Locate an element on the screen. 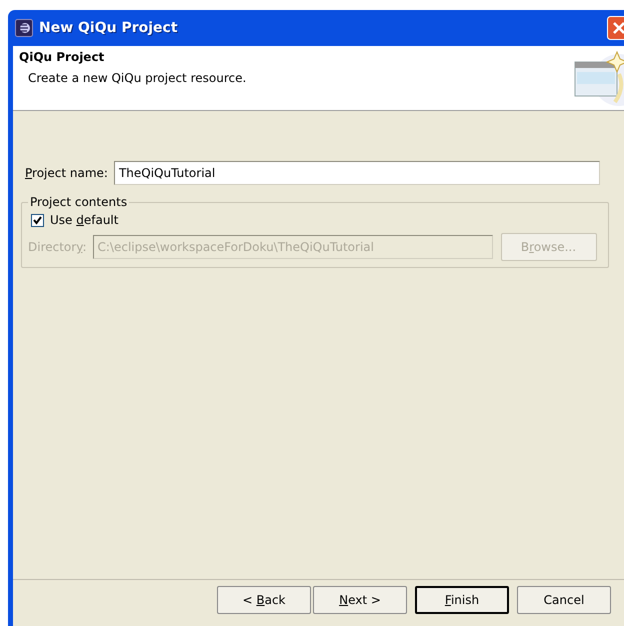  dialog-button: < Back is located at coordinates (264, 600).